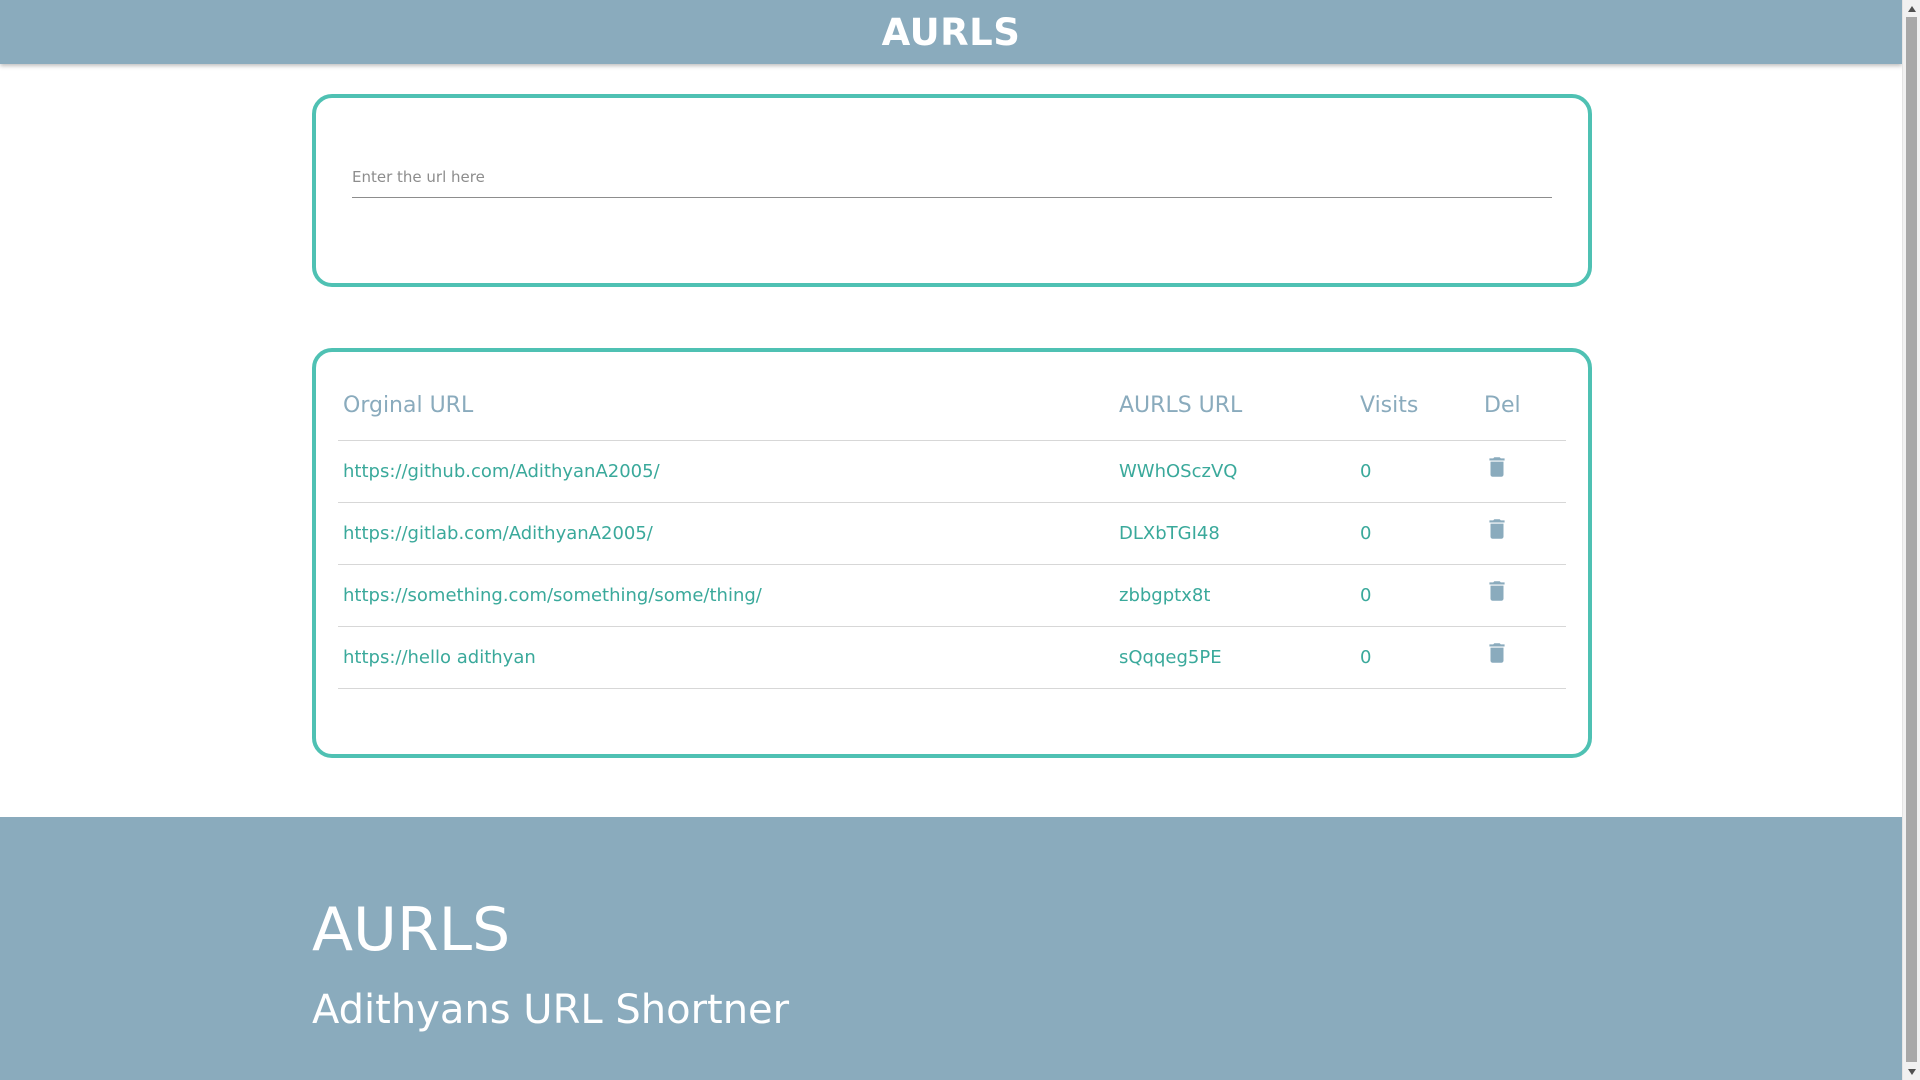 This screenshot has height=1080, width=1920. What do you see at coordinates (952, 177) in the screenshot?
I see `url-input` at bounding box center [952, 177].